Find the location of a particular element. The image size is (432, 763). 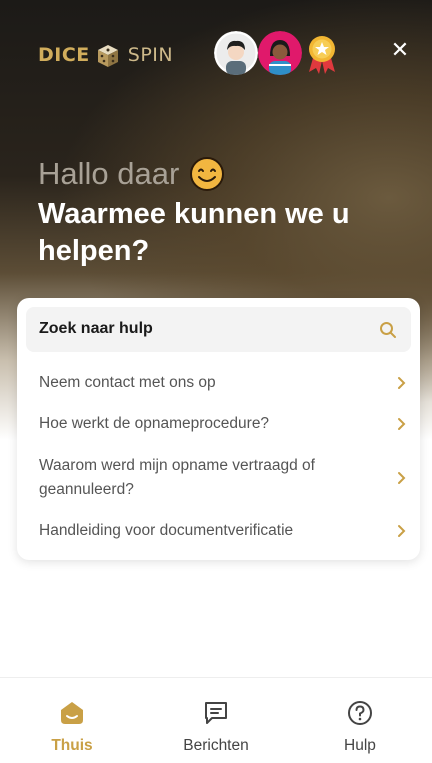

support-avatars is located at coordinates (258, 53).